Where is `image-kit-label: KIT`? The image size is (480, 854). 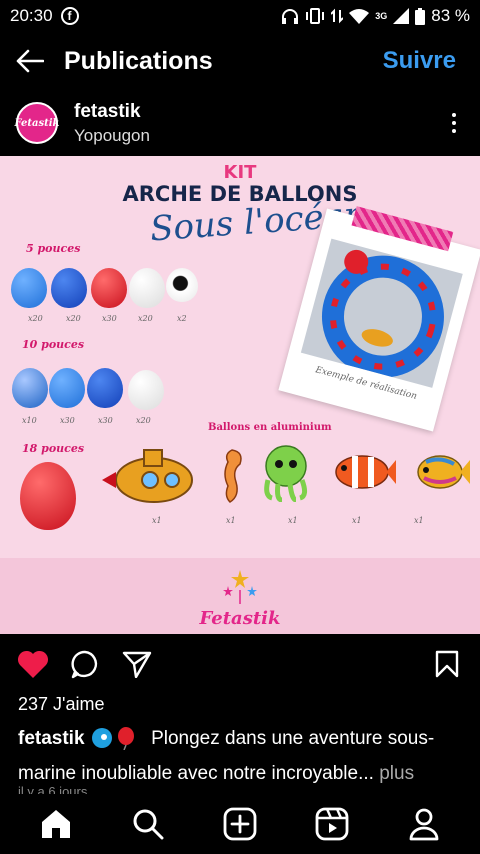 image-kit-label: KIT is located at coordinates (240, 172).